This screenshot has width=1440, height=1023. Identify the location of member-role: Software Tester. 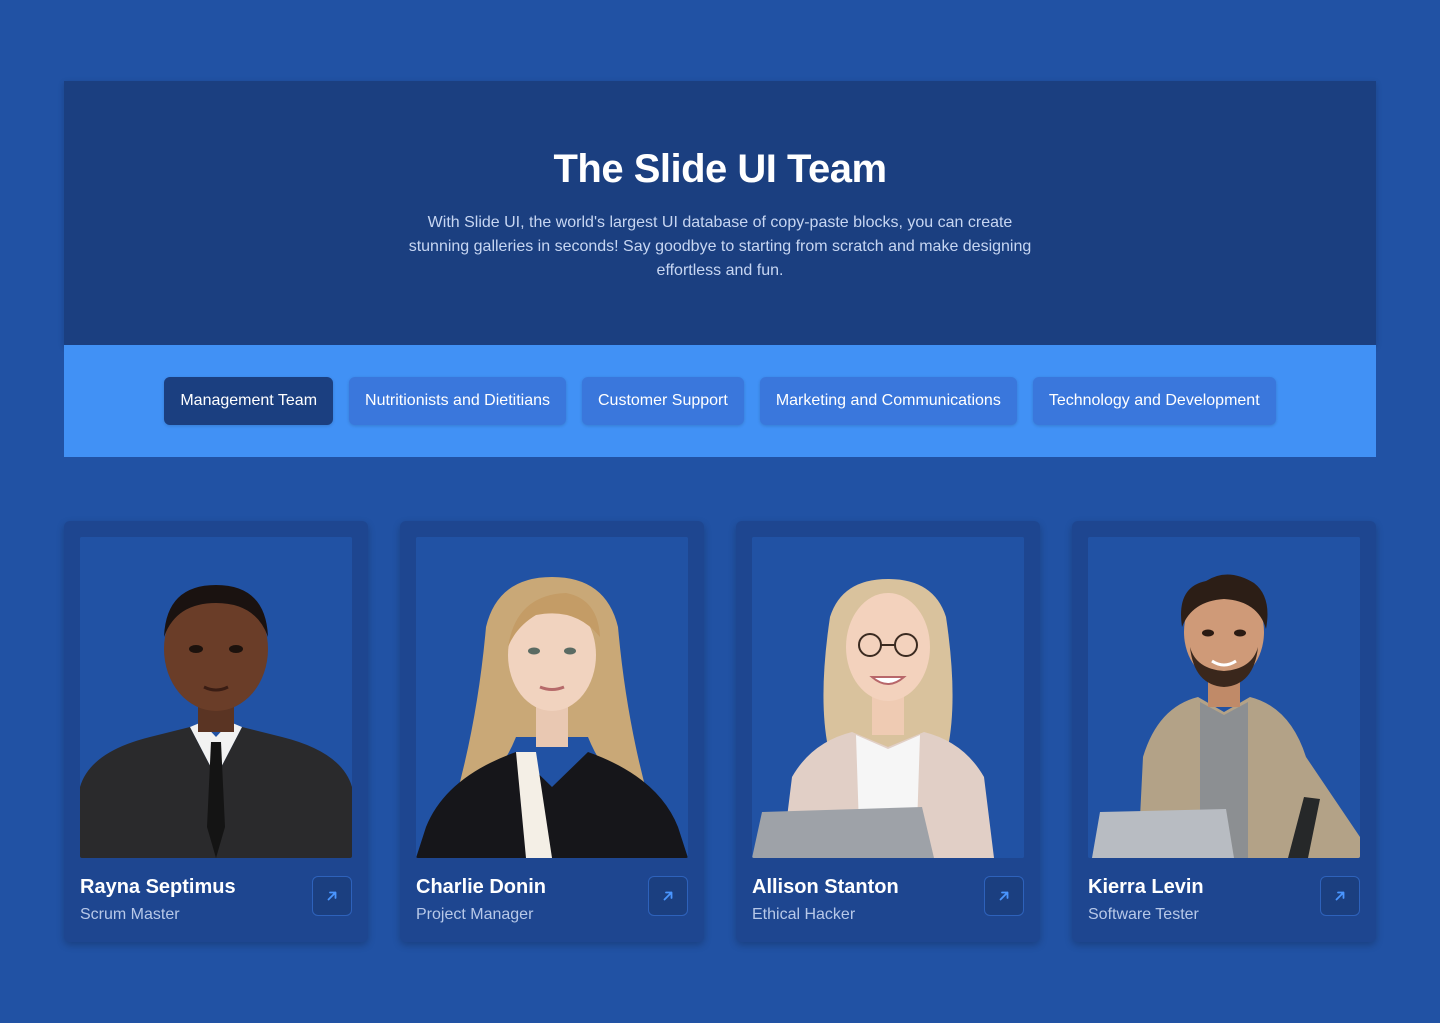
(1143, 914).